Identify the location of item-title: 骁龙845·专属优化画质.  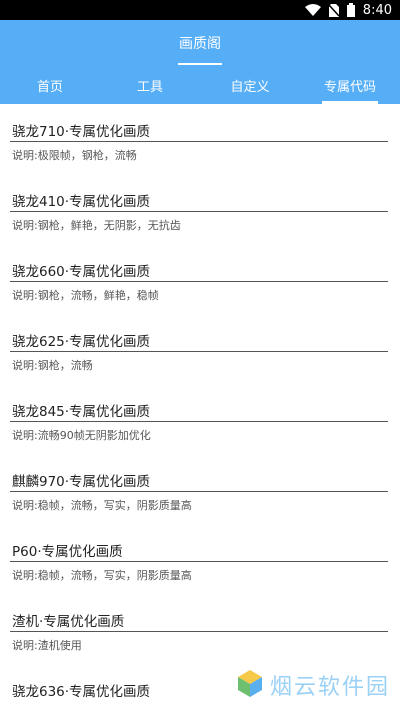
(81, 412).